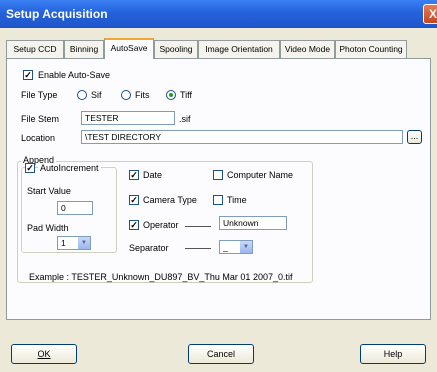  I want to click on date-label: Date, so click(153, 175).